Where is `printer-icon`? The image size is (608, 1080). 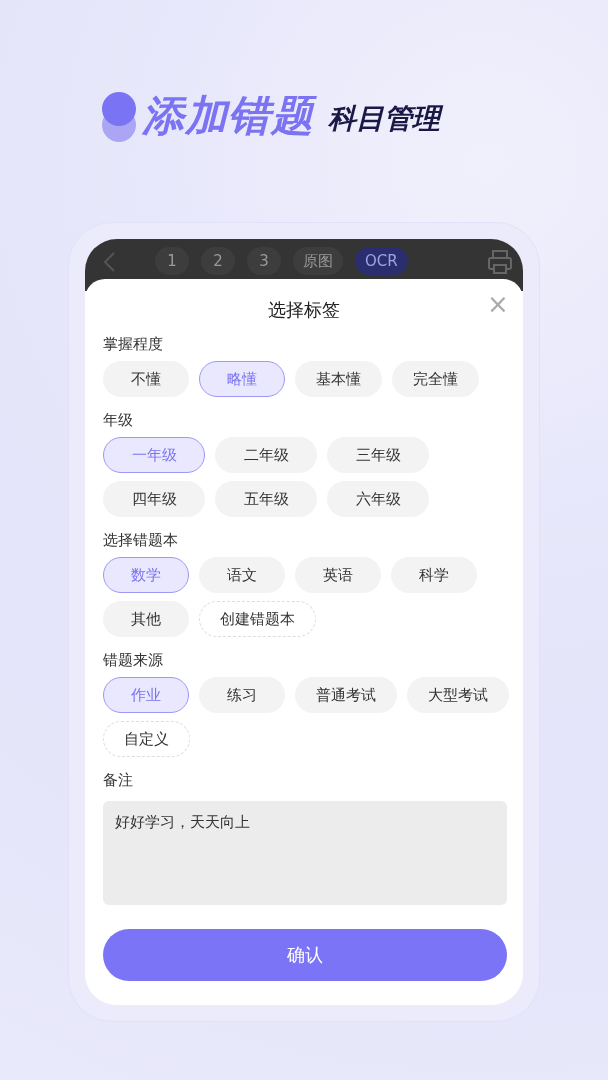
printer-icon is located at coordinates (500, 262).